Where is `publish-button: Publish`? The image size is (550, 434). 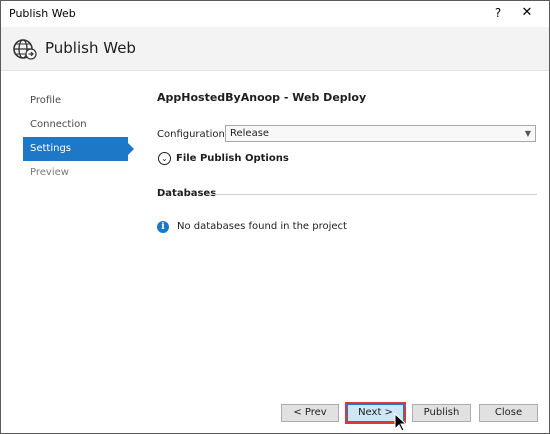 publish-button: Publish is located at coordinates (441, 413).